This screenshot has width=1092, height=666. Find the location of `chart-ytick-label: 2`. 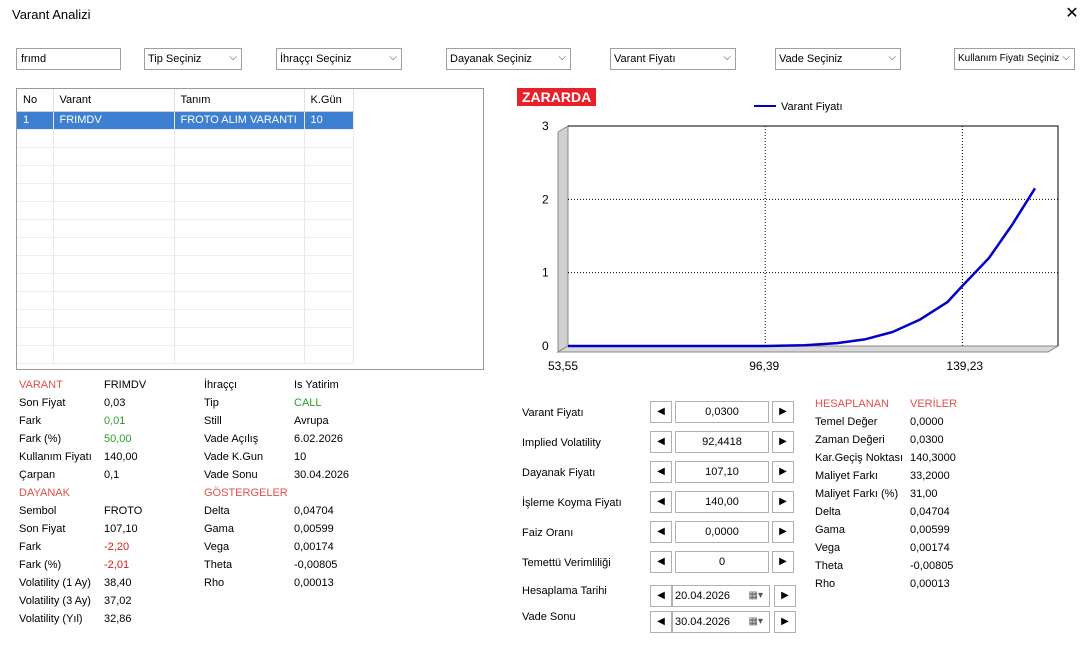

chart-ytick-label: 2 is located at coordinates (545, 199).